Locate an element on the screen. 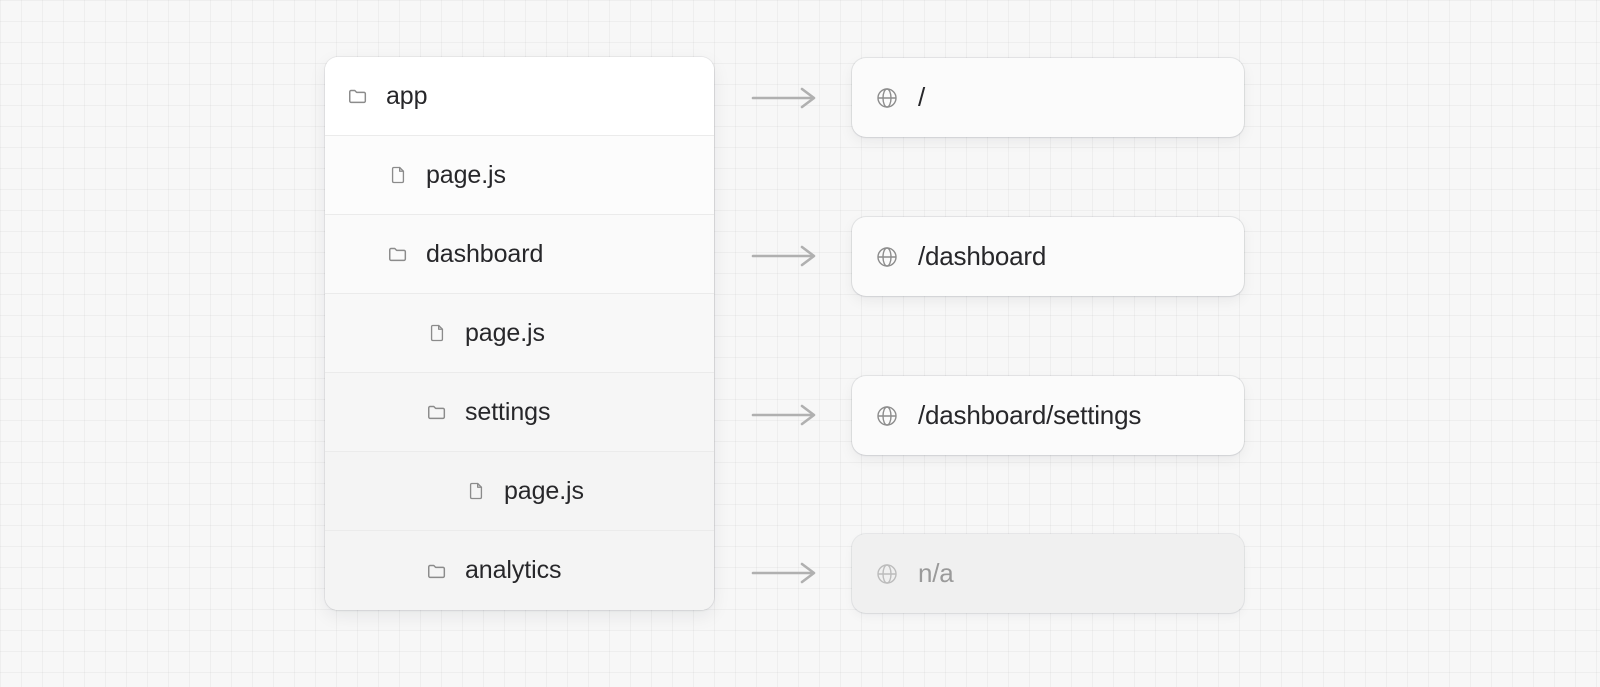 This screenshot has height=687, width=1600. tree-row-label: app is located at coordinates (407, 95).